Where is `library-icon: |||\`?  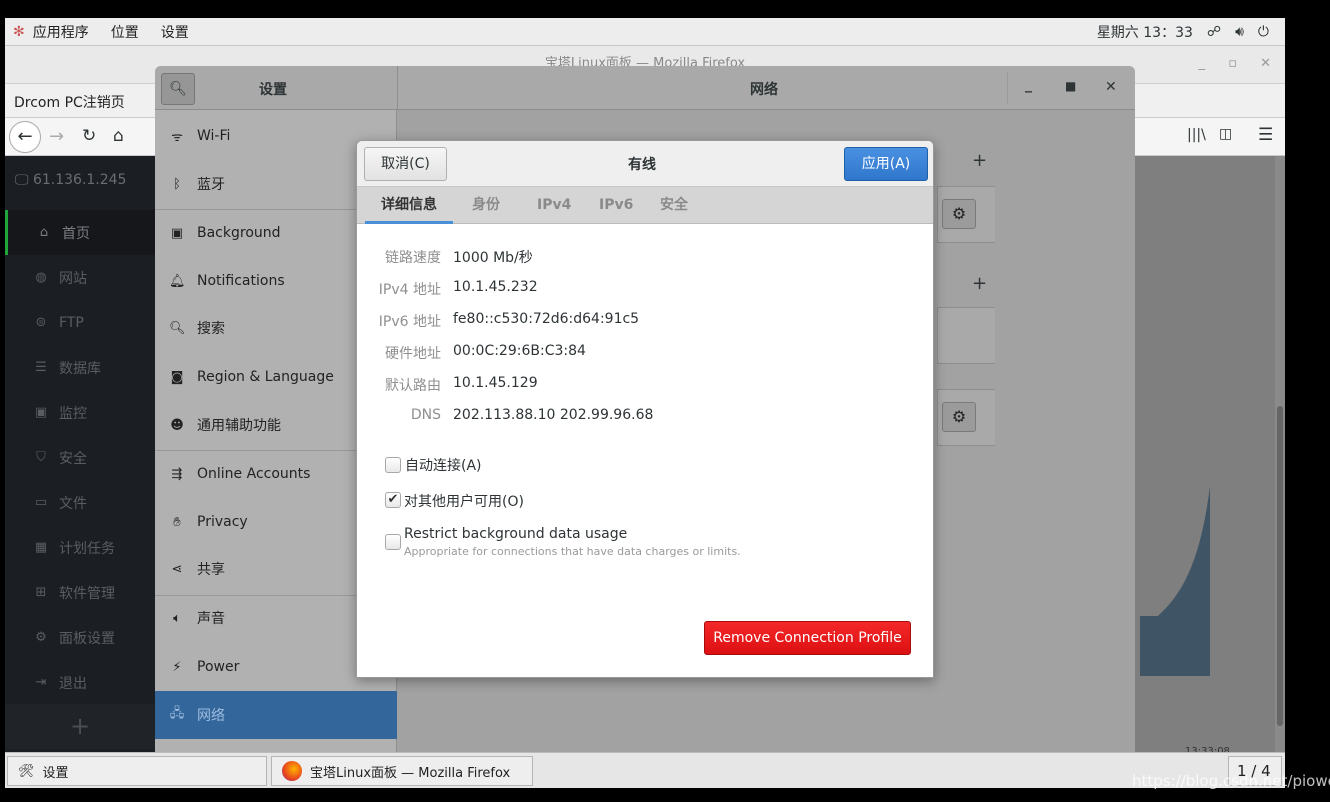
library-icon: |||\ is located at coordinates (1196, 135).